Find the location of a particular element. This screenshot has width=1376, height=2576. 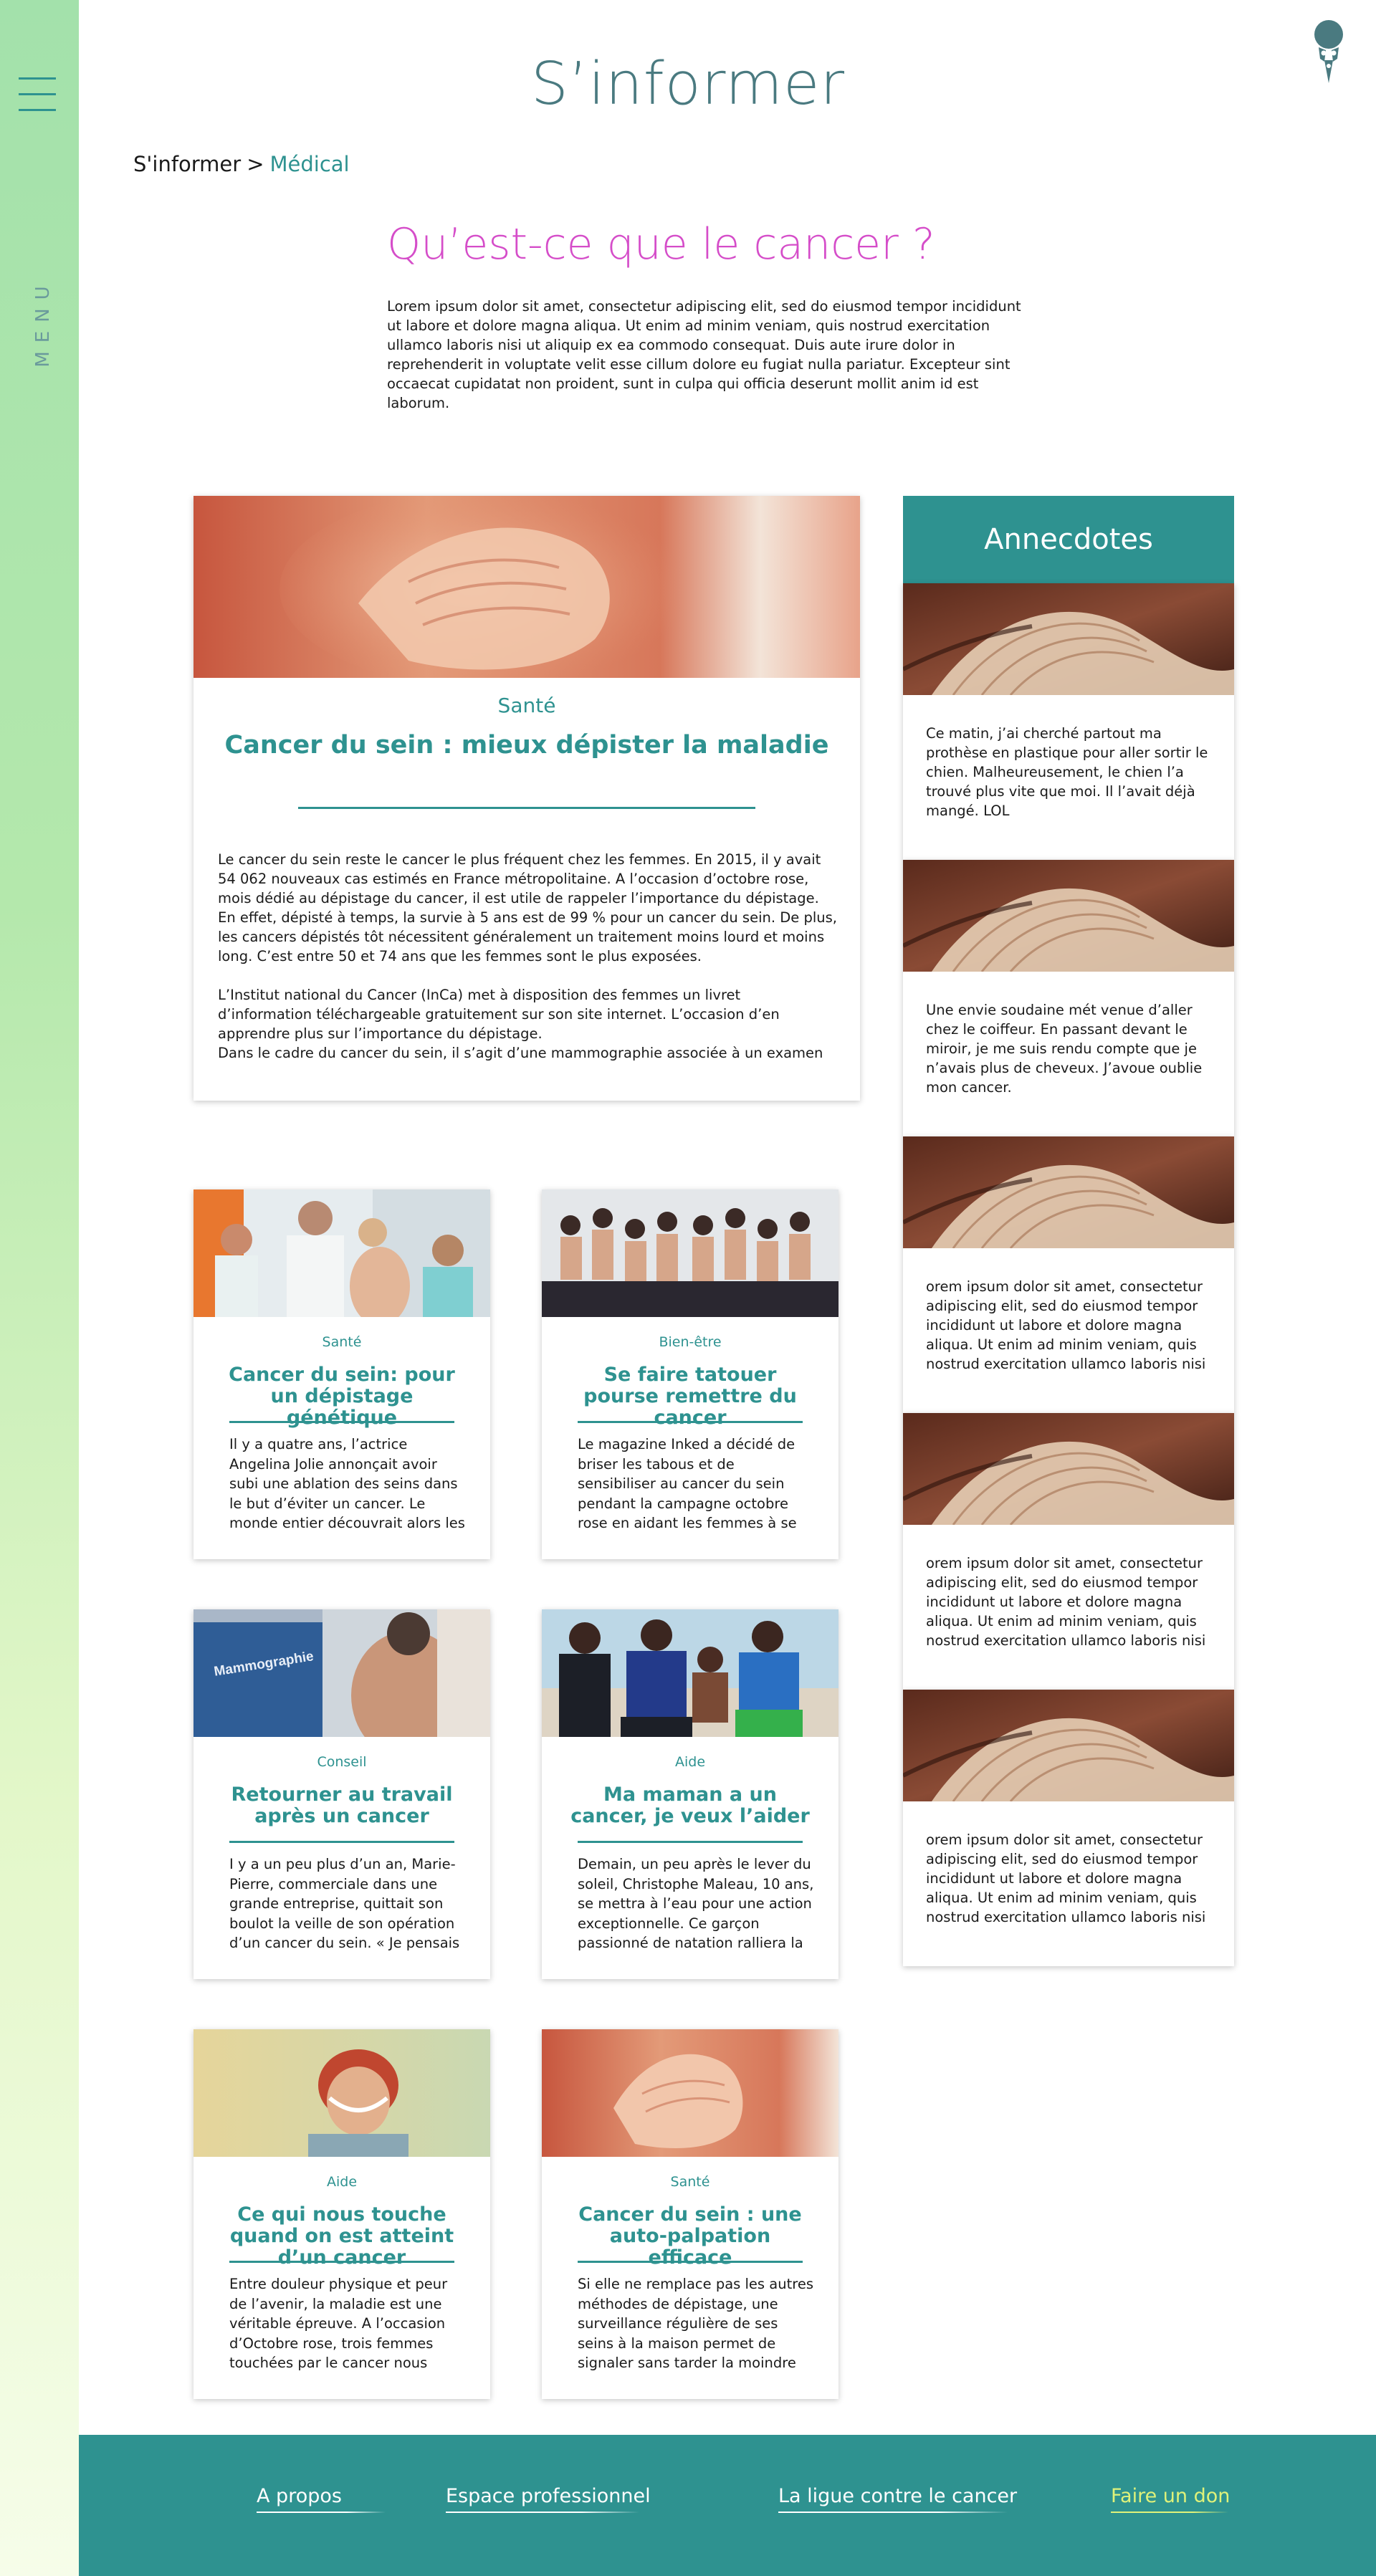

breadcrumb: S'informer > Médical is located at coordinates (241, 164).